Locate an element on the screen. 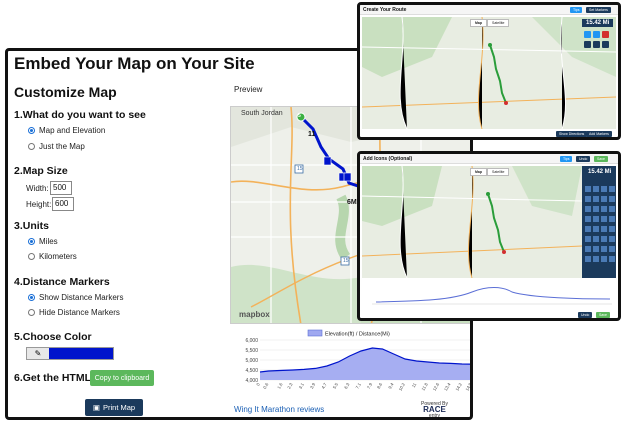 The height and width of the screenshot is (425, 625). map-label-marker-b: 6M is located at coordinates (352, 202).